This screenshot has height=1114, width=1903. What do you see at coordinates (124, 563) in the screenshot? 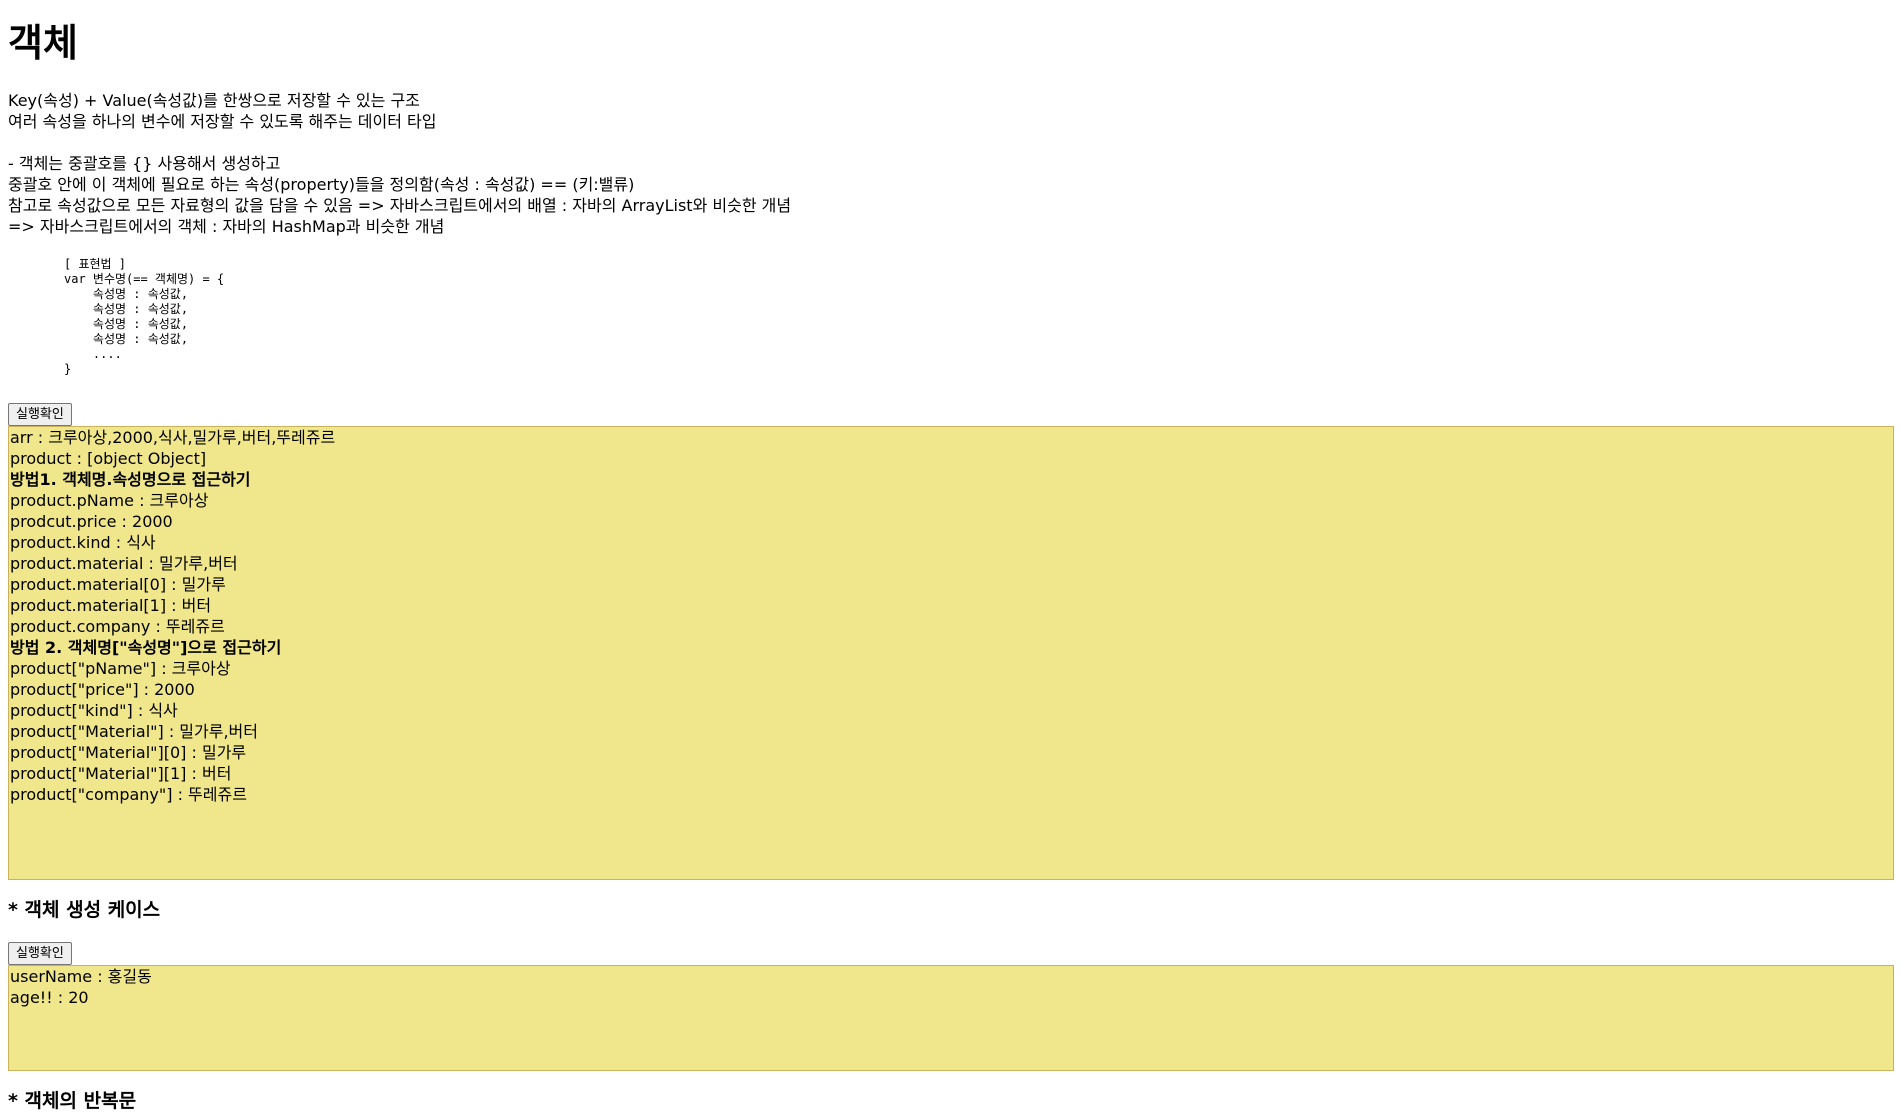
I see `result-line: product.material : 밀가루,버터` at bounding box center [124, 563].